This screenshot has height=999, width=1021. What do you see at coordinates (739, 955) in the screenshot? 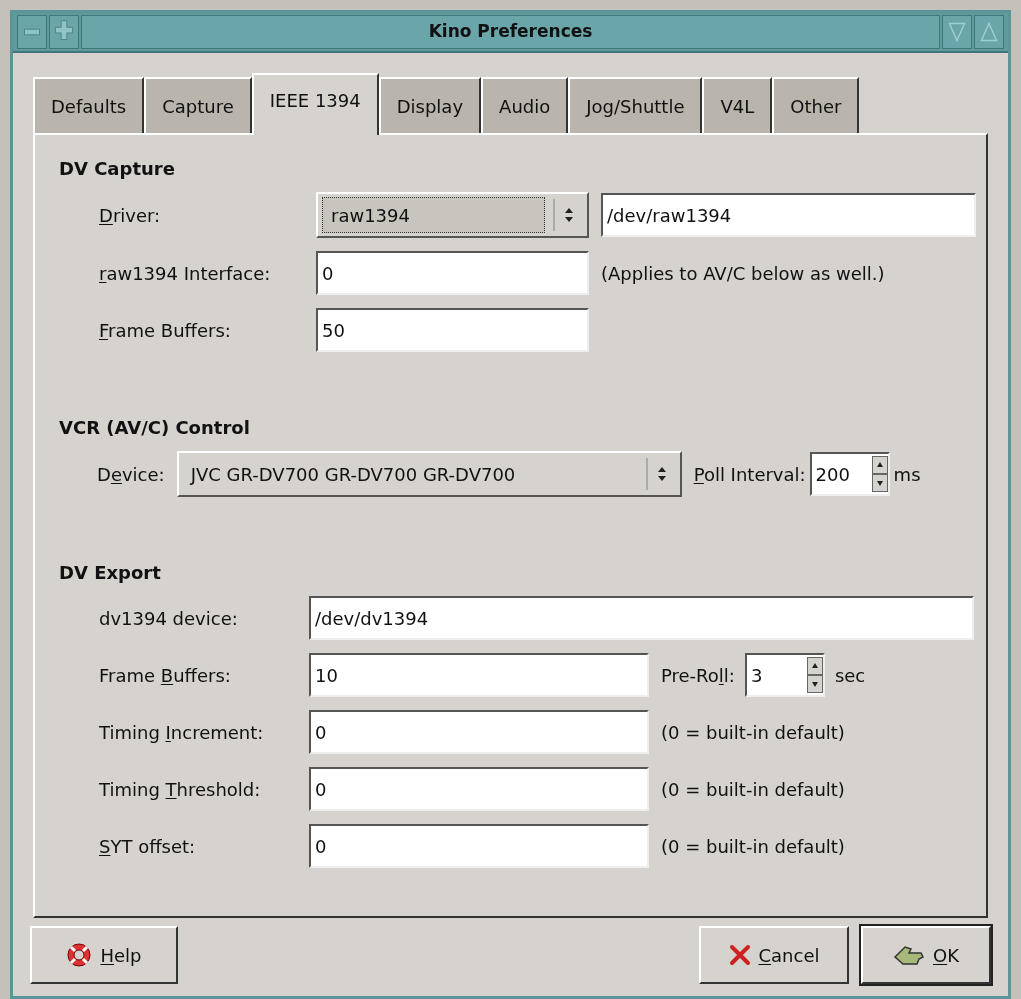
I see `x-mark-icon` at bounding box center [739, 955].